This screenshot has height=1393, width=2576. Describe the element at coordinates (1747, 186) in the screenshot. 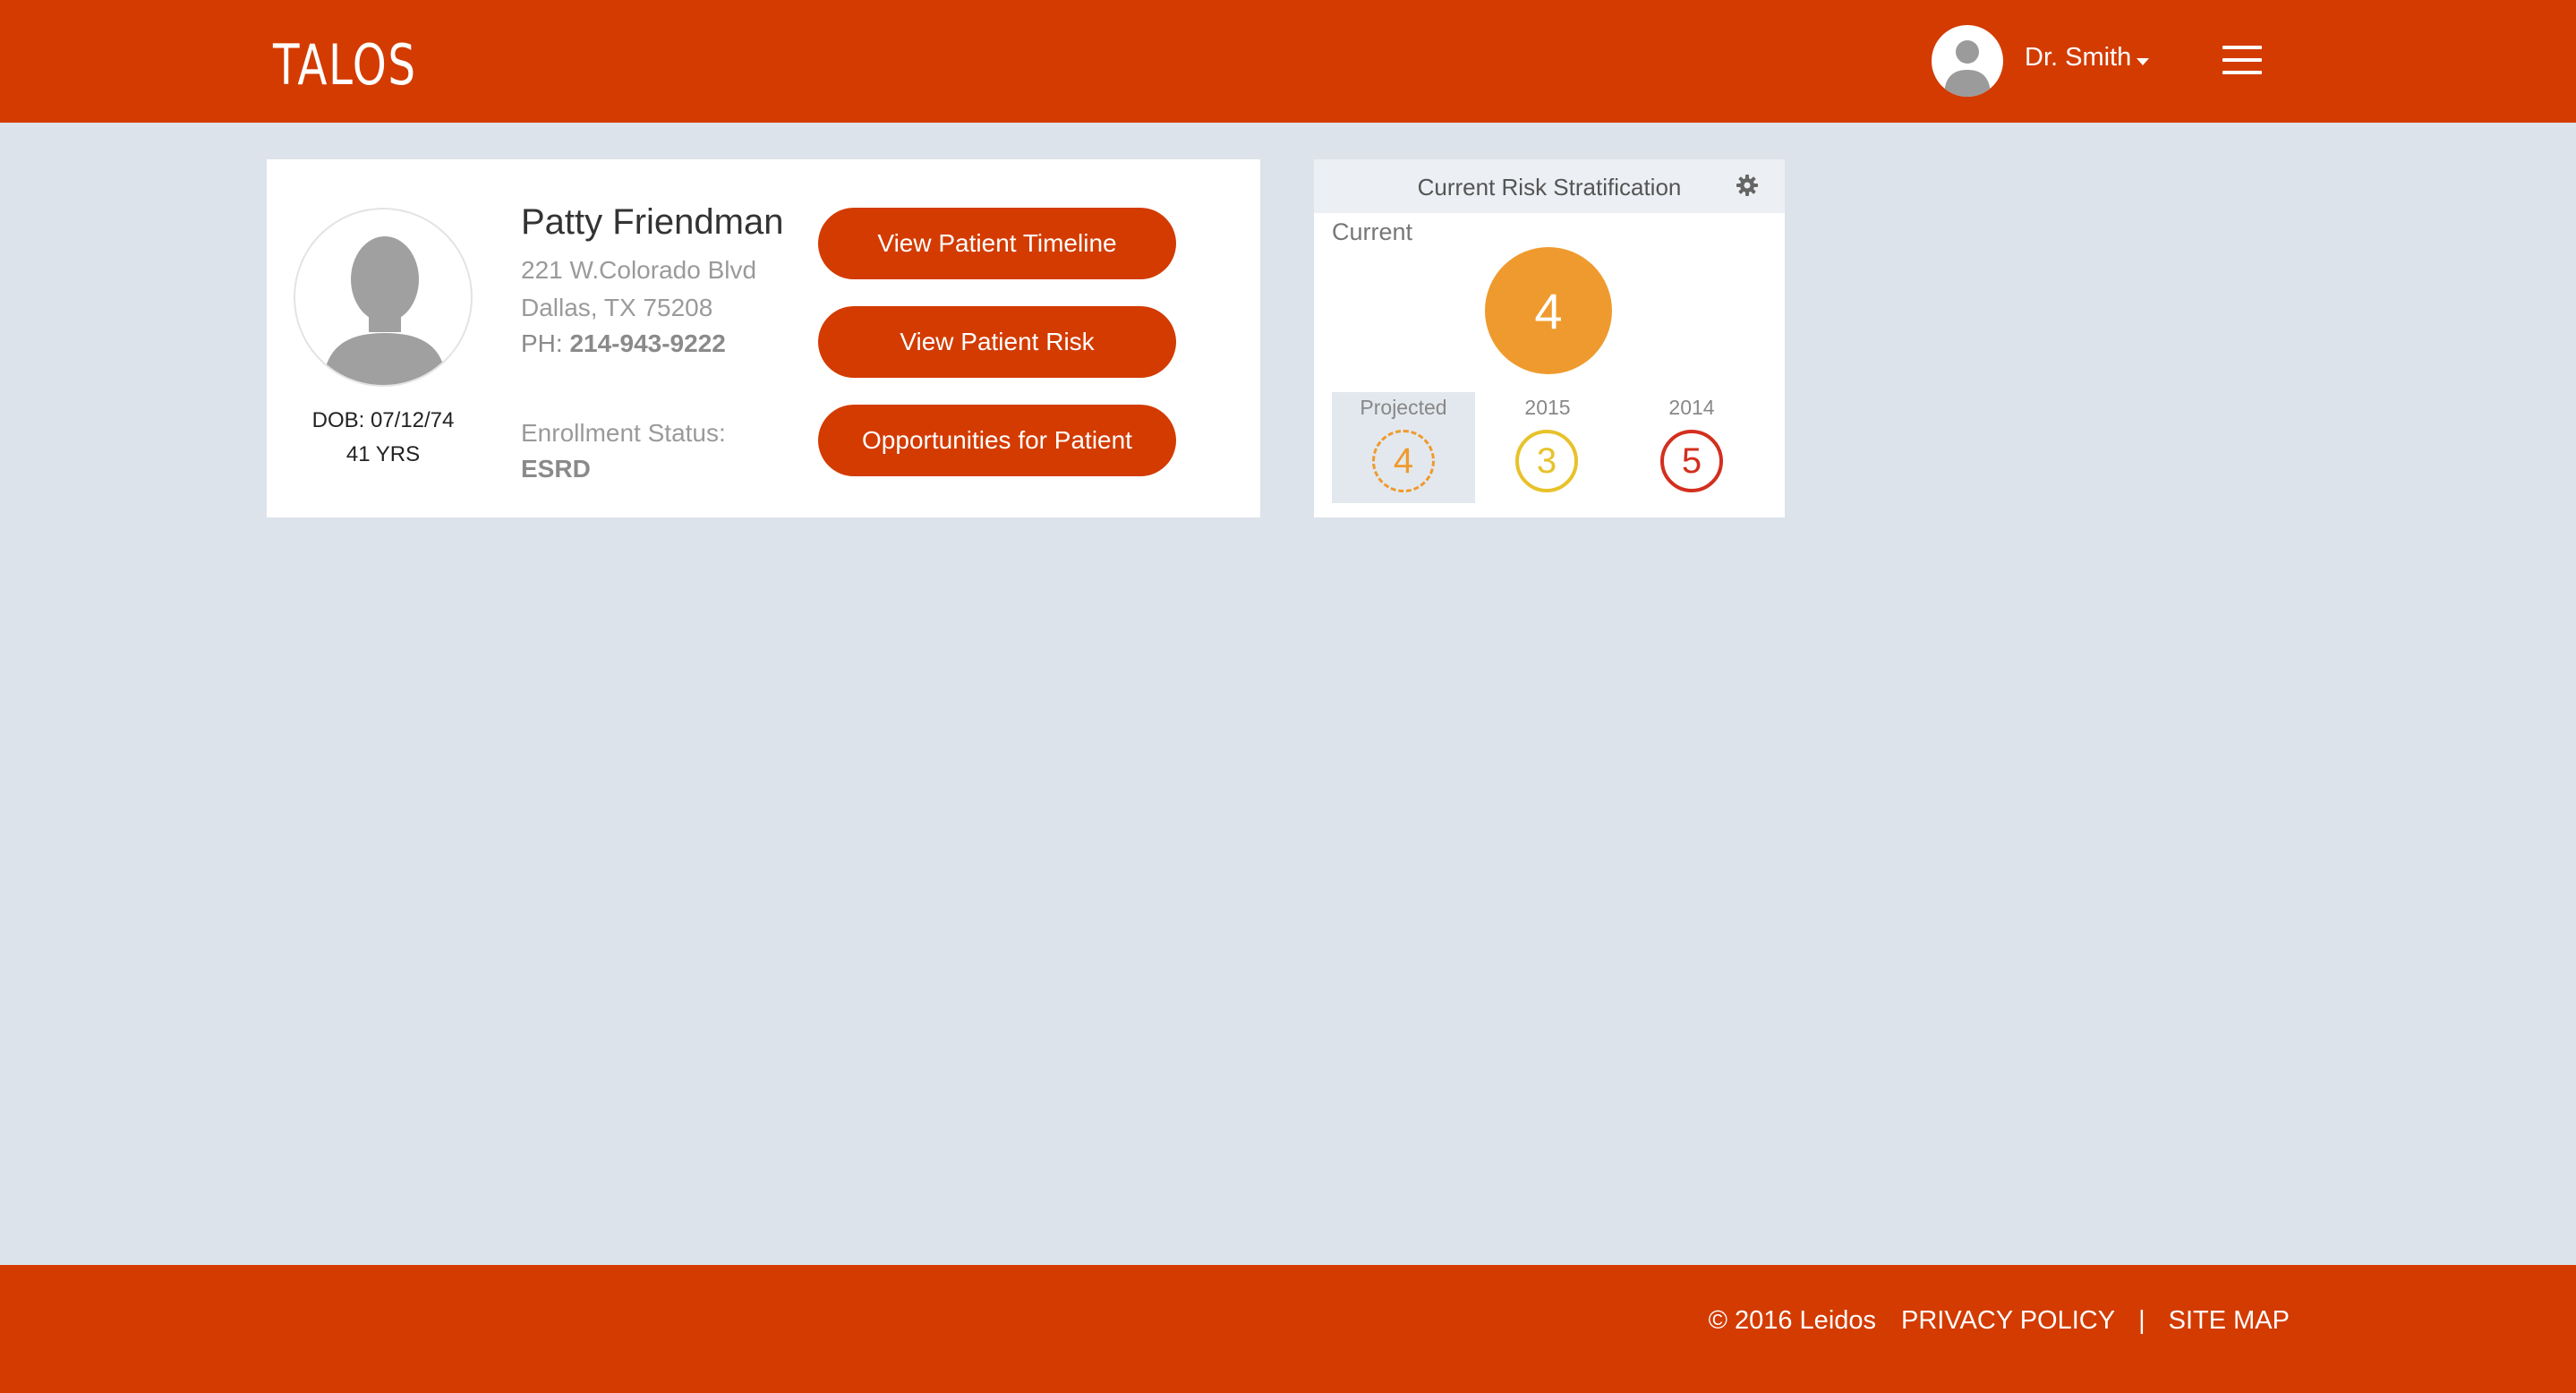

I see `gear-icon` at that location.